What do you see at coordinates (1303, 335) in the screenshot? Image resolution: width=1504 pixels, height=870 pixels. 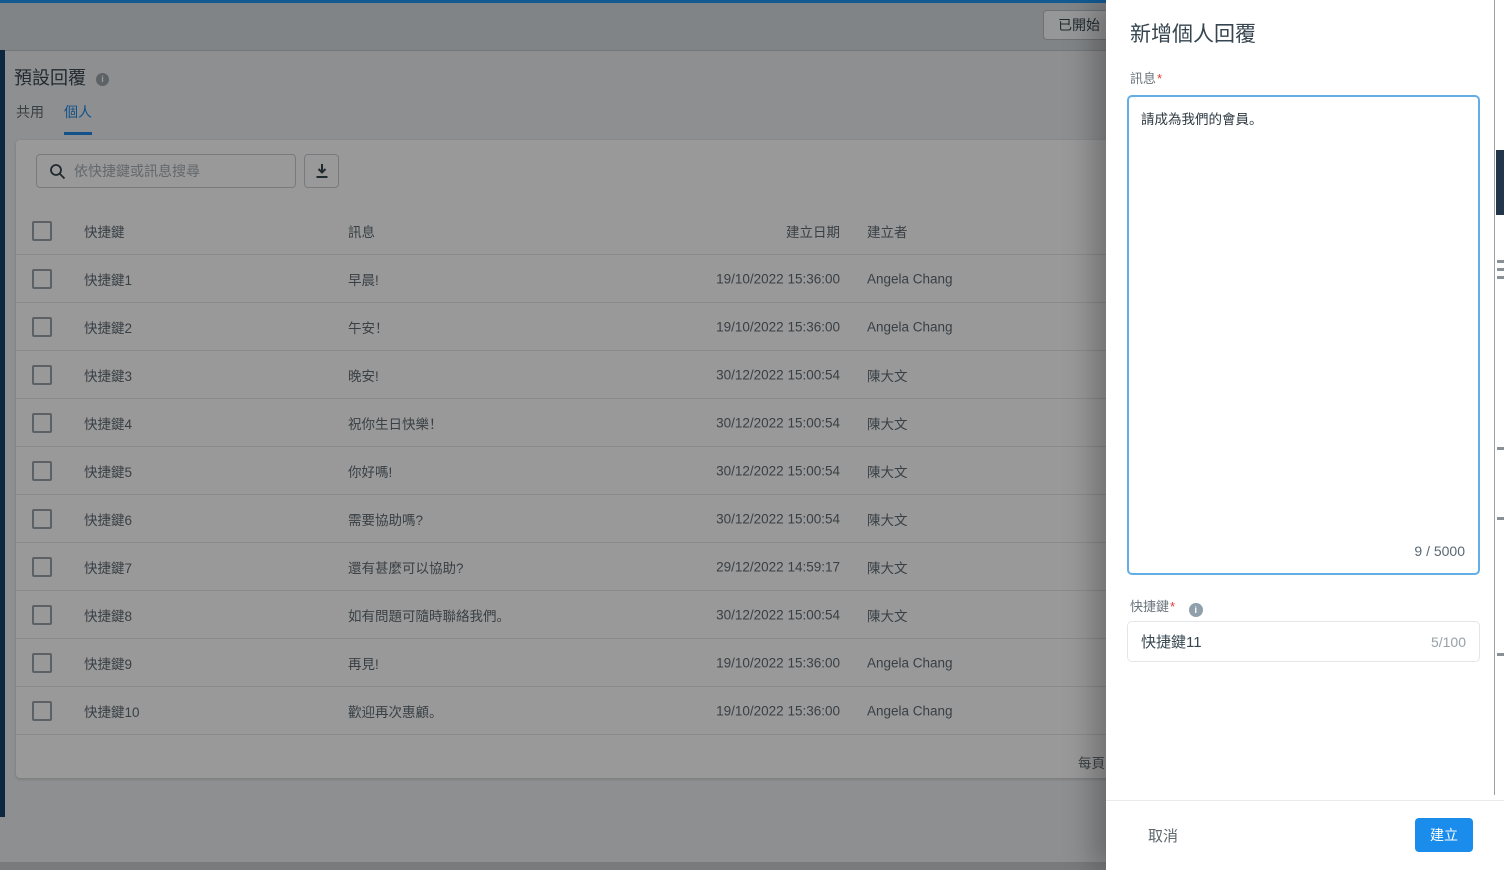 I see `message-textarea: 請成為我們的會員。 9 / 5000` at bounding box center [1303, 335].